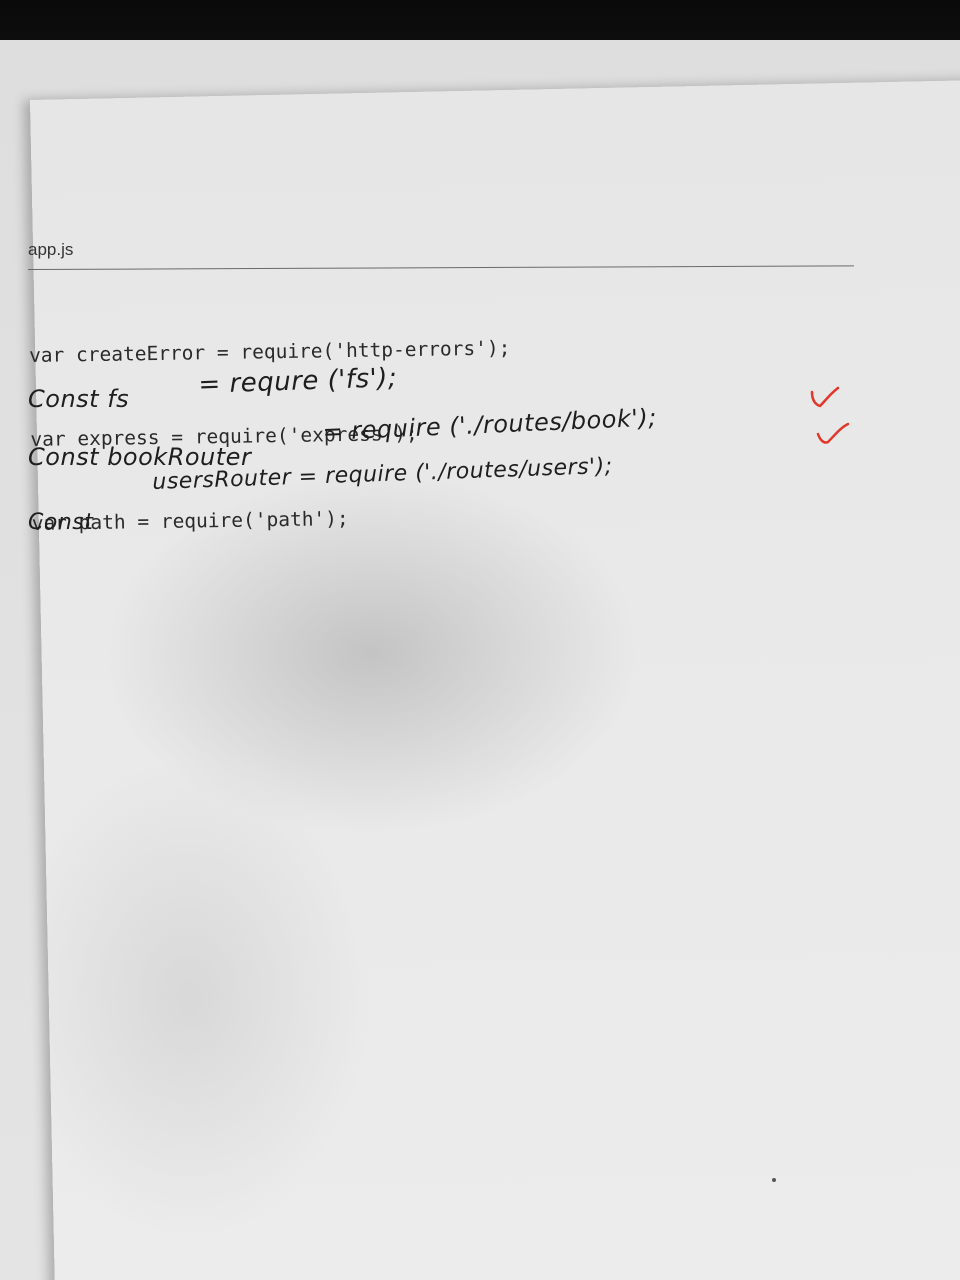 Image resolution: width=960 pixels, height=1280 pixels. Describe the element at coordinates (61, 522) in the screenshot. I see `handwritten-line-3-left: Const` at that location.